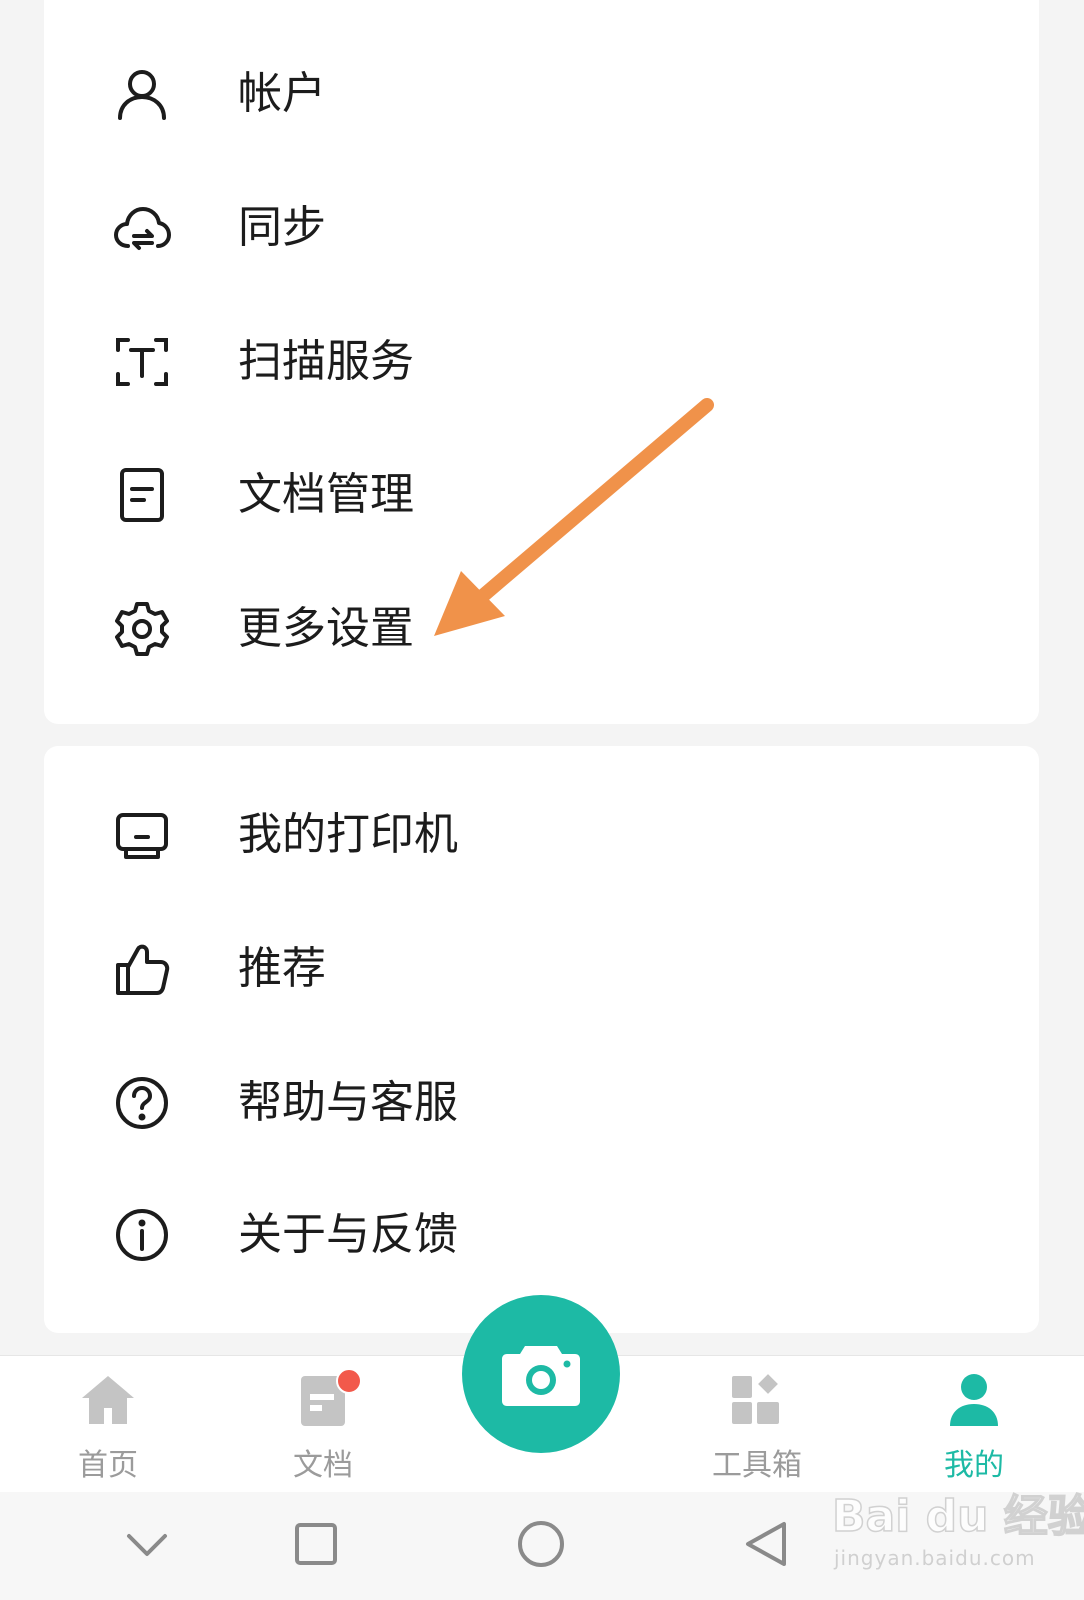 This screenshot has height=1600, width=1084. What do you see at coordinates (142, 228) in the screenshot?
I see `cloud-sync-icon` at bounding box center [142, 228].